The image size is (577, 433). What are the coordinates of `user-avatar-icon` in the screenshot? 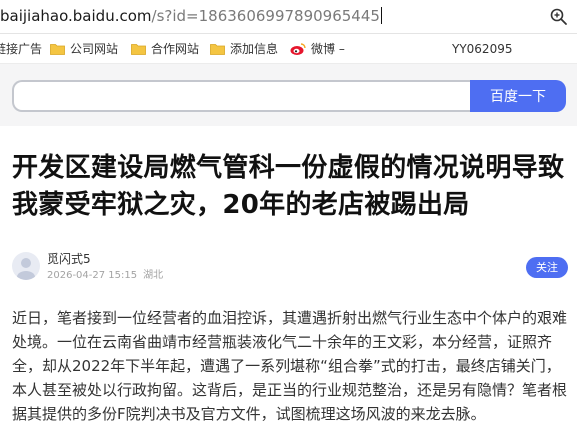 It's located at (26, 266).